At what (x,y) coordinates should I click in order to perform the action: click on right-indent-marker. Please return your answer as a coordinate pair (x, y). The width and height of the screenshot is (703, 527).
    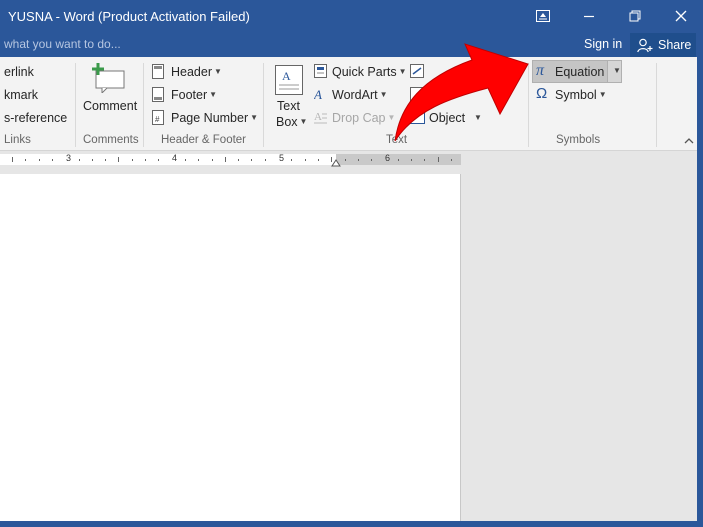
    Looking at the image, I should click on (336, 163).